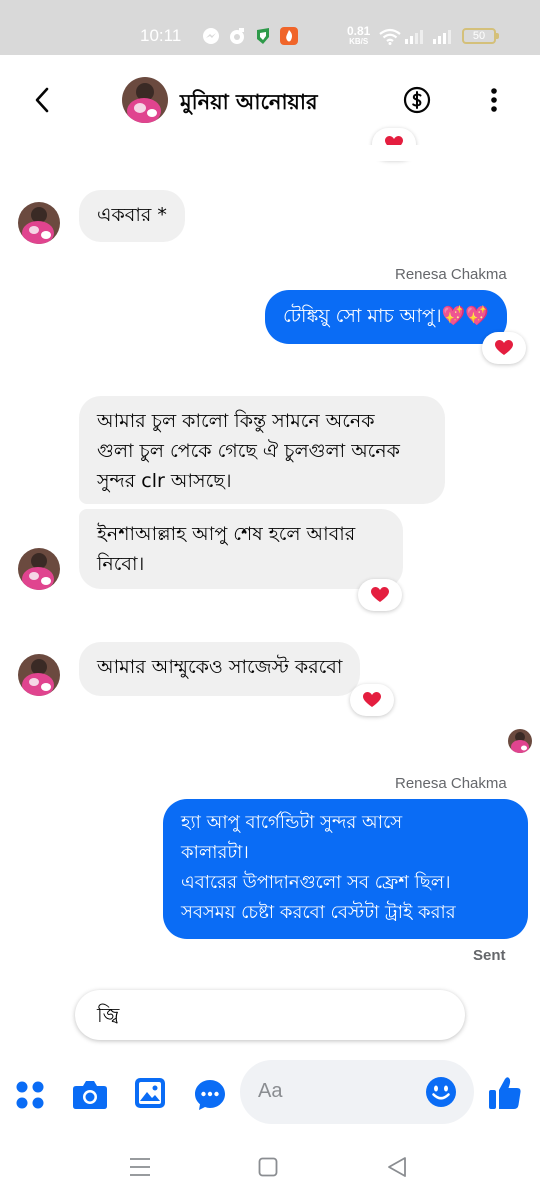 The image size is (540, 1200). What do you see at coordinates (417, 100) in the screenshot?
I see `dollar-icon` at bounding box center [417, 100].